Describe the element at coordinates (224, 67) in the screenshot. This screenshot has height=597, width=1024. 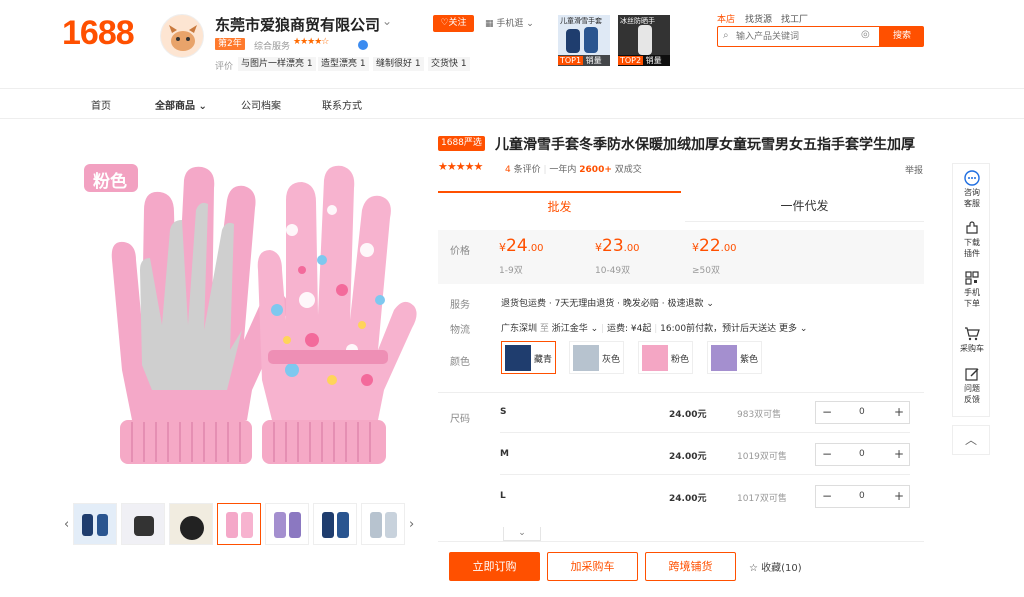
I see `review-label: 评价` at that location.